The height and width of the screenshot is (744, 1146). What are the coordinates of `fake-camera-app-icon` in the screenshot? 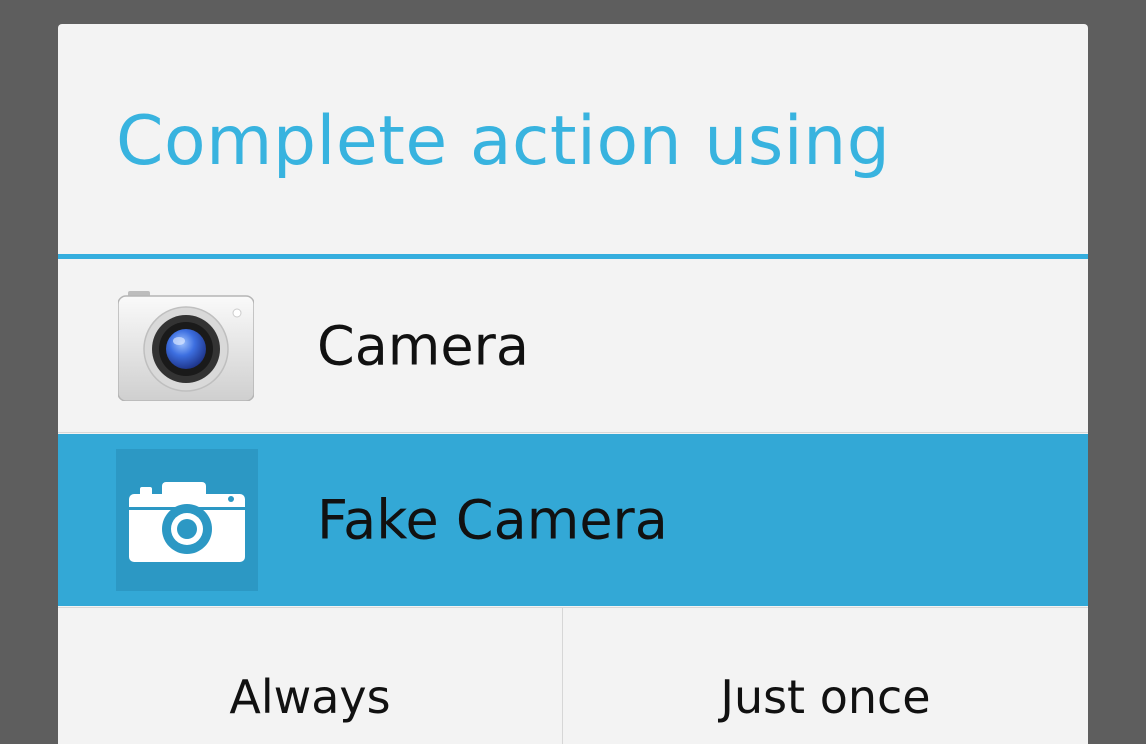 It's located at (187, 520).